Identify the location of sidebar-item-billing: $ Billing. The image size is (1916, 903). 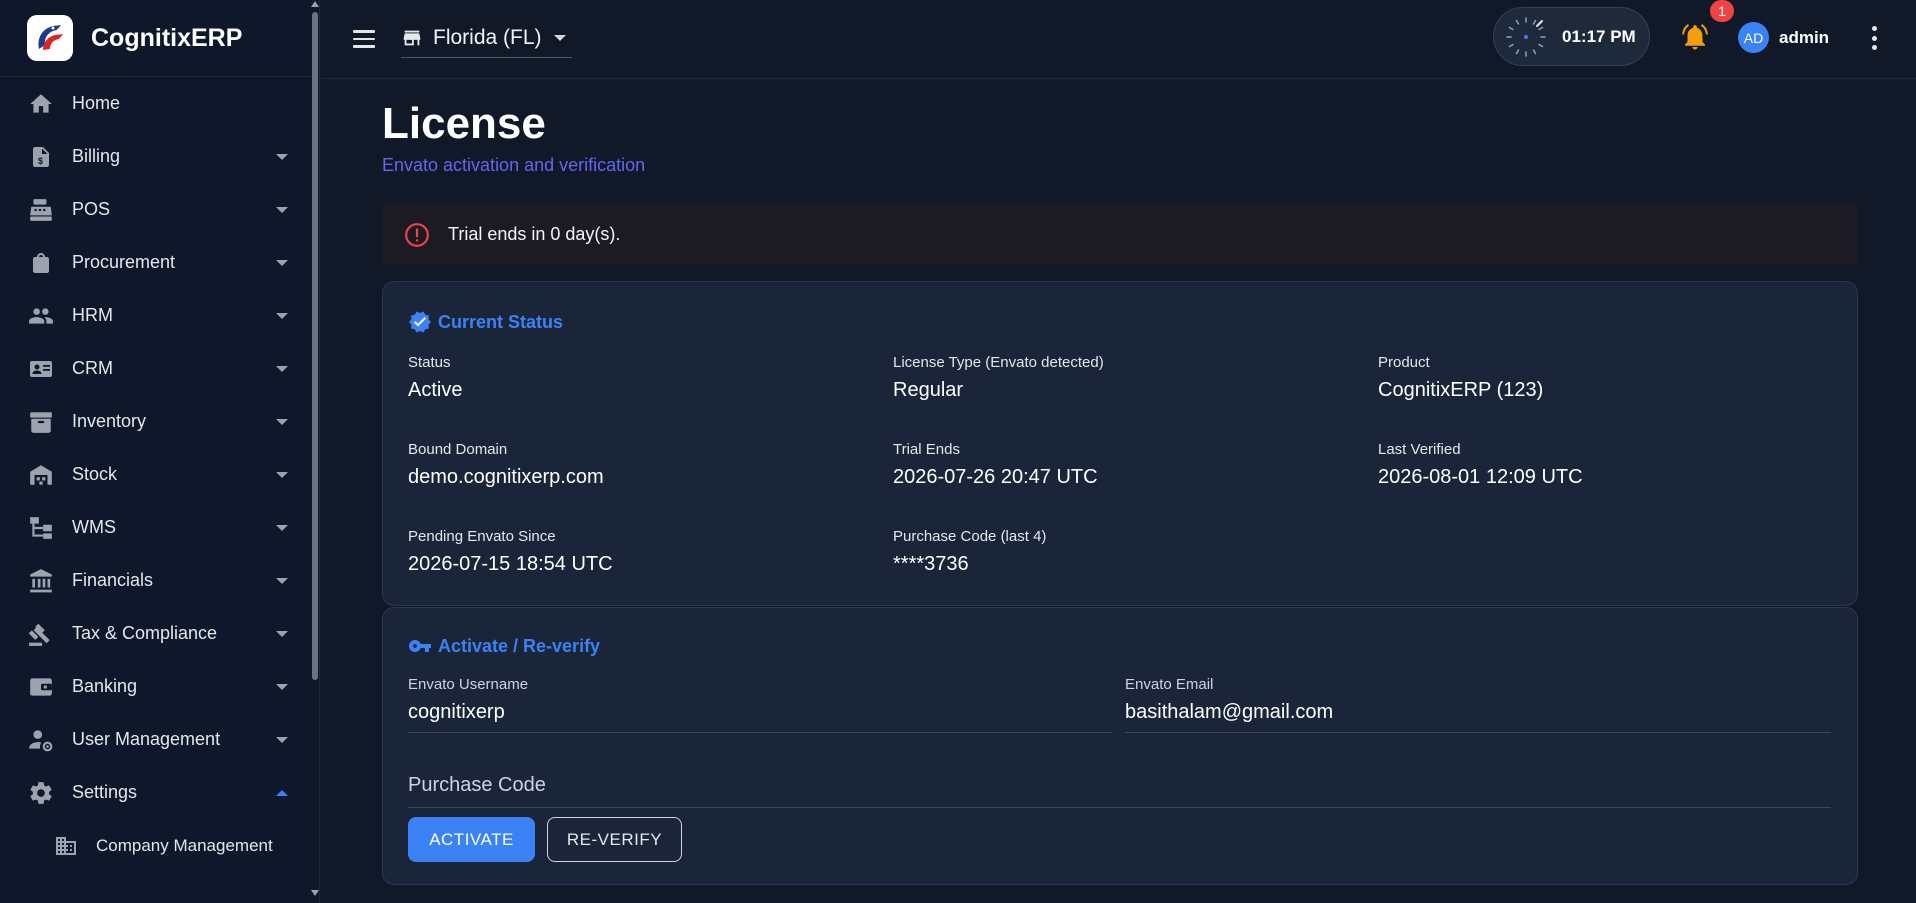
(159, 156).